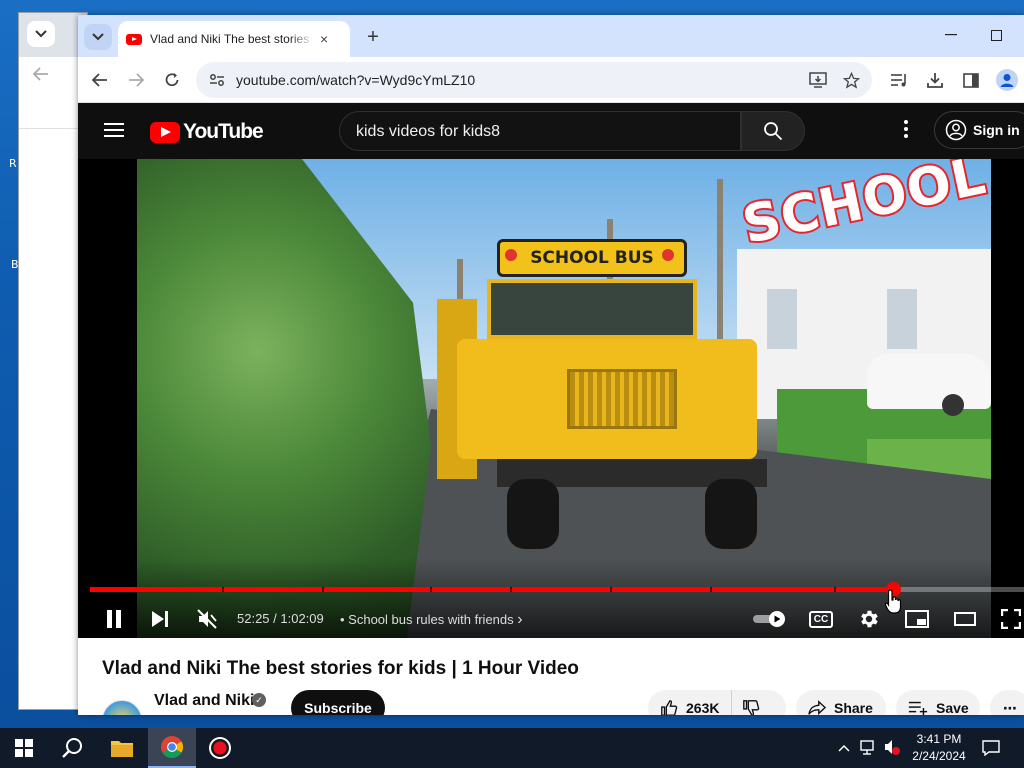 The image size is (1024, 768). What do you see at coordinates (592, 309) in the screenshot?
I see `bus-windshield` at bounding box center [592, 309].